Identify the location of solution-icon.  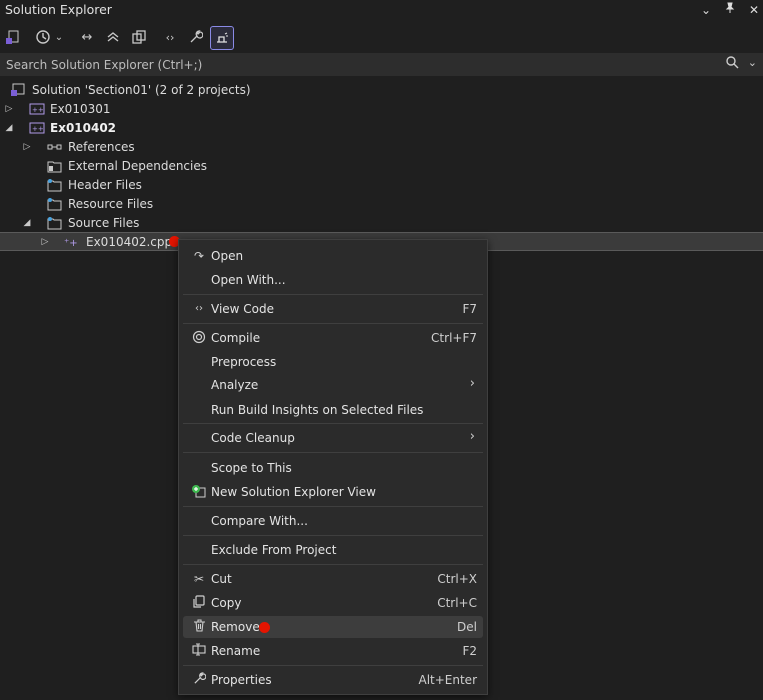
(18, 90).